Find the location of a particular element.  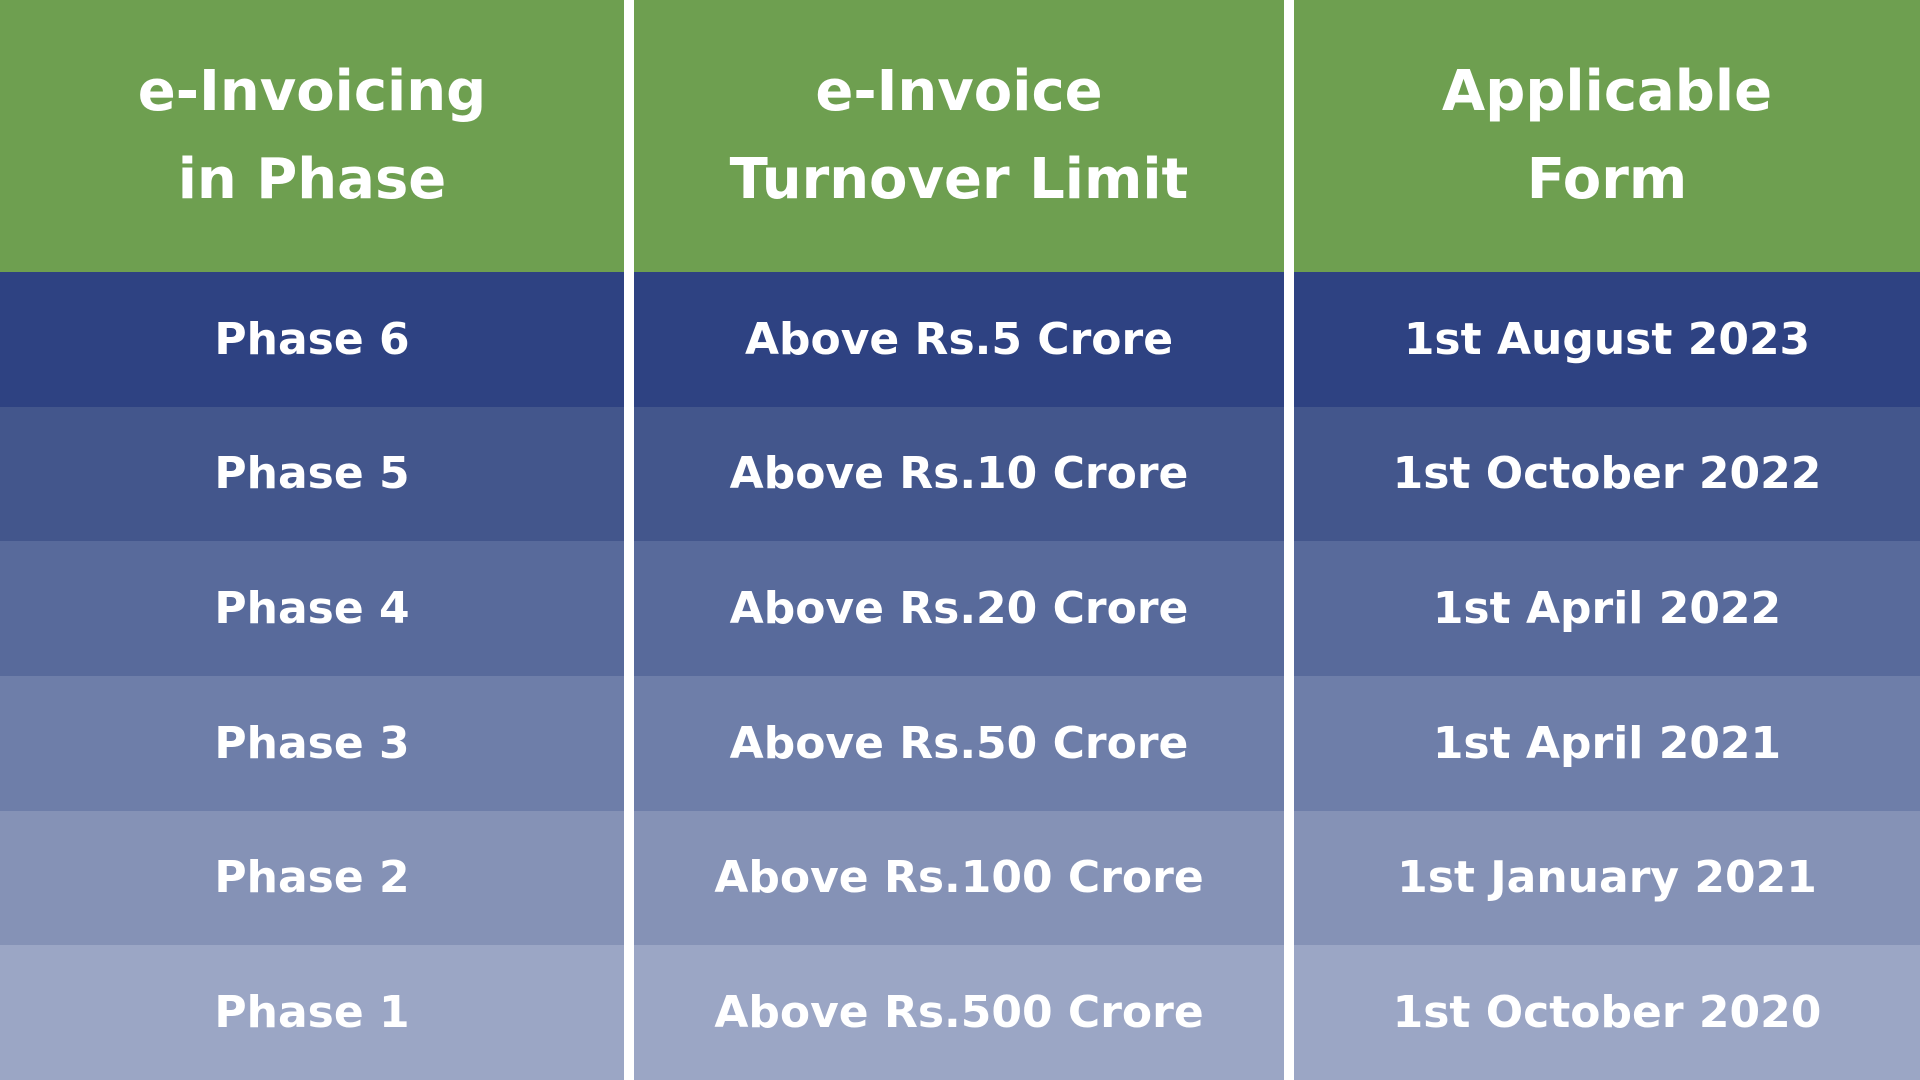

header-applicable-form: Applicable Form is located at coordinates (1607, 136).